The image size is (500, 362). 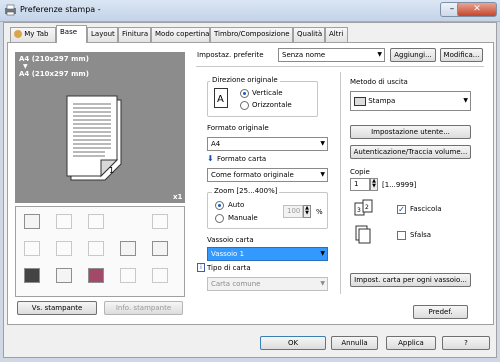 What do you see at coordinates (359, 210) in the screenshot?
I see `svg-text: 3` at bounding box center [359, 210].